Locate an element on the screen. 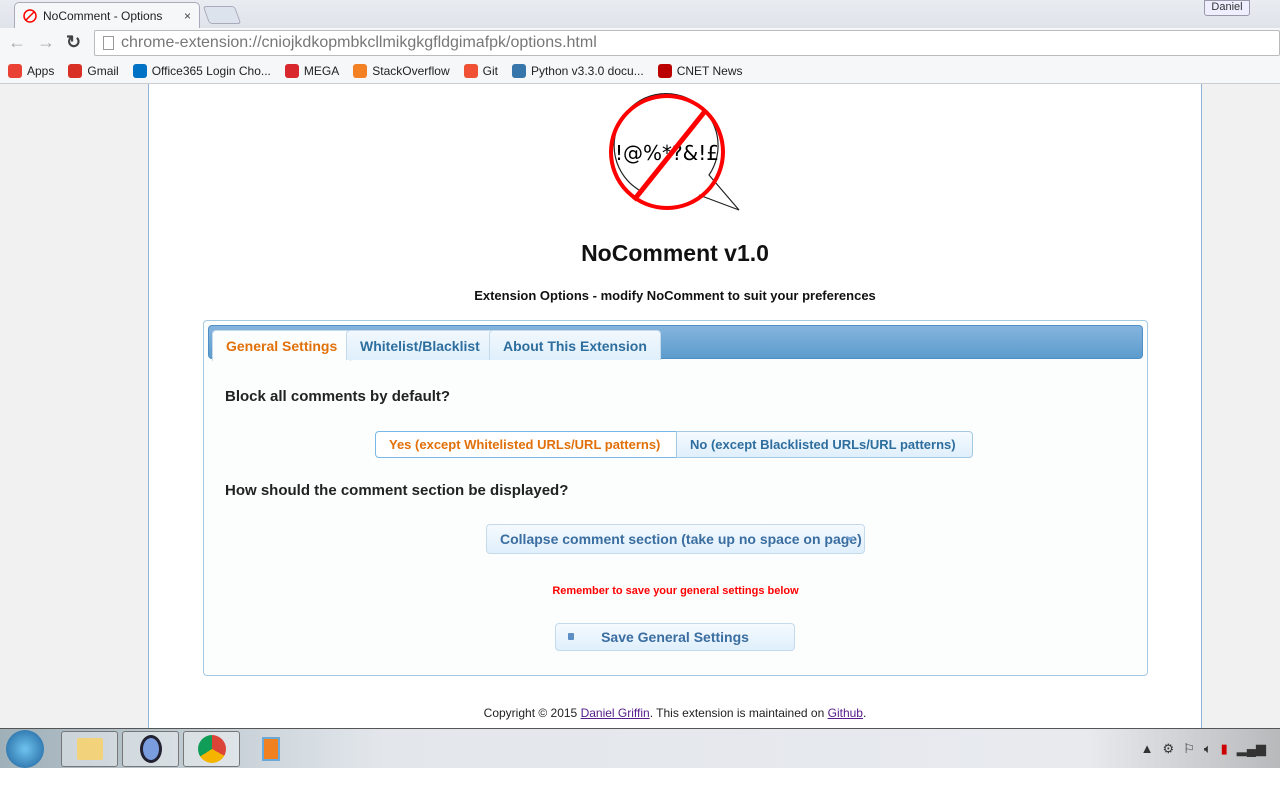  outlook-icon is located at coordinates (139, 70).